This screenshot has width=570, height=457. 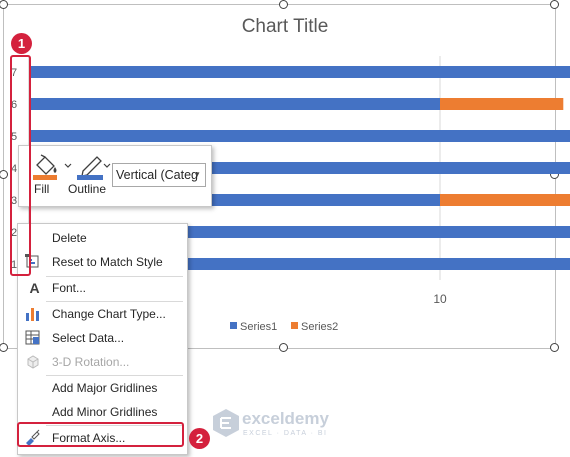 I want to click on menu-item-add-major-gridlines: Add Major Gridlines, so click(x=102, y=387).